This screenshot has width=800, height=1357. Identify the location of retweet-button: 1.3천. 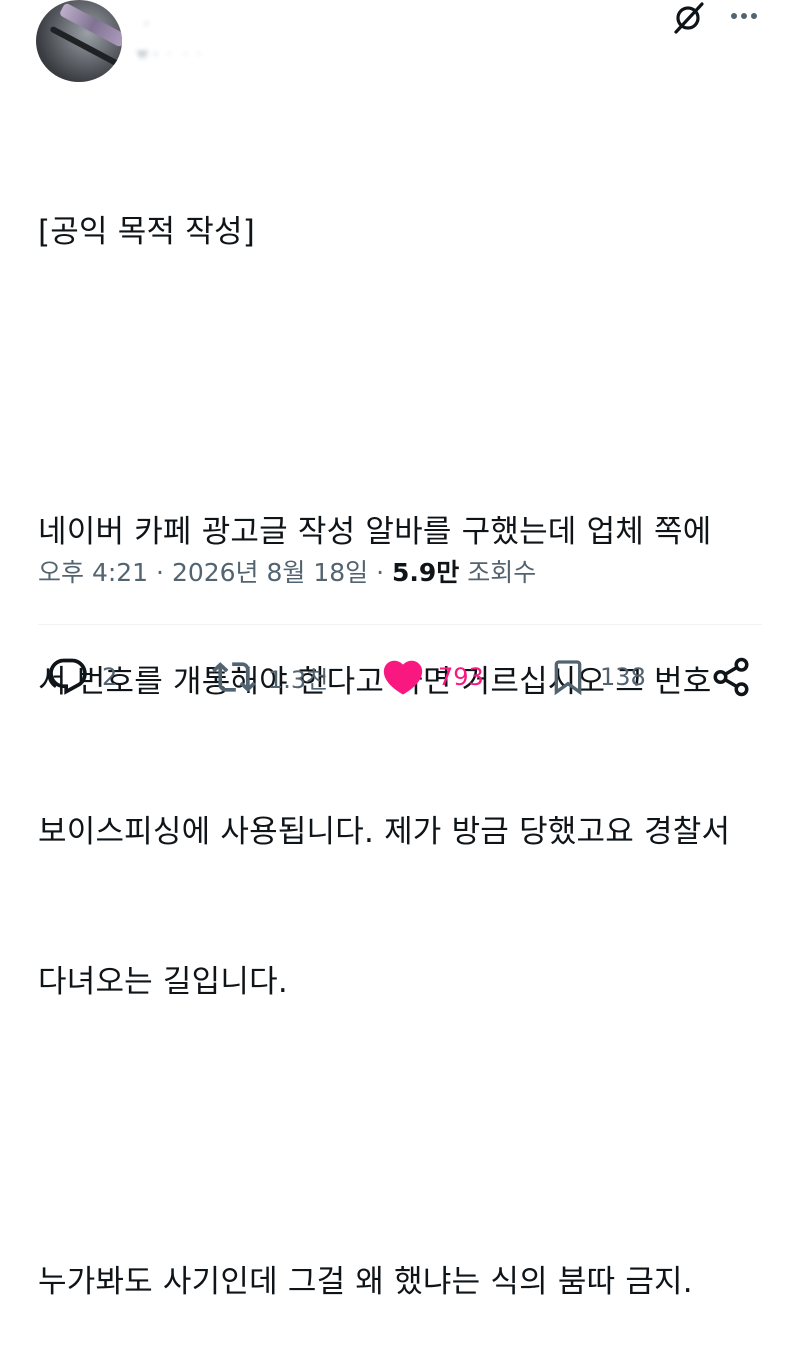
(270, 677).